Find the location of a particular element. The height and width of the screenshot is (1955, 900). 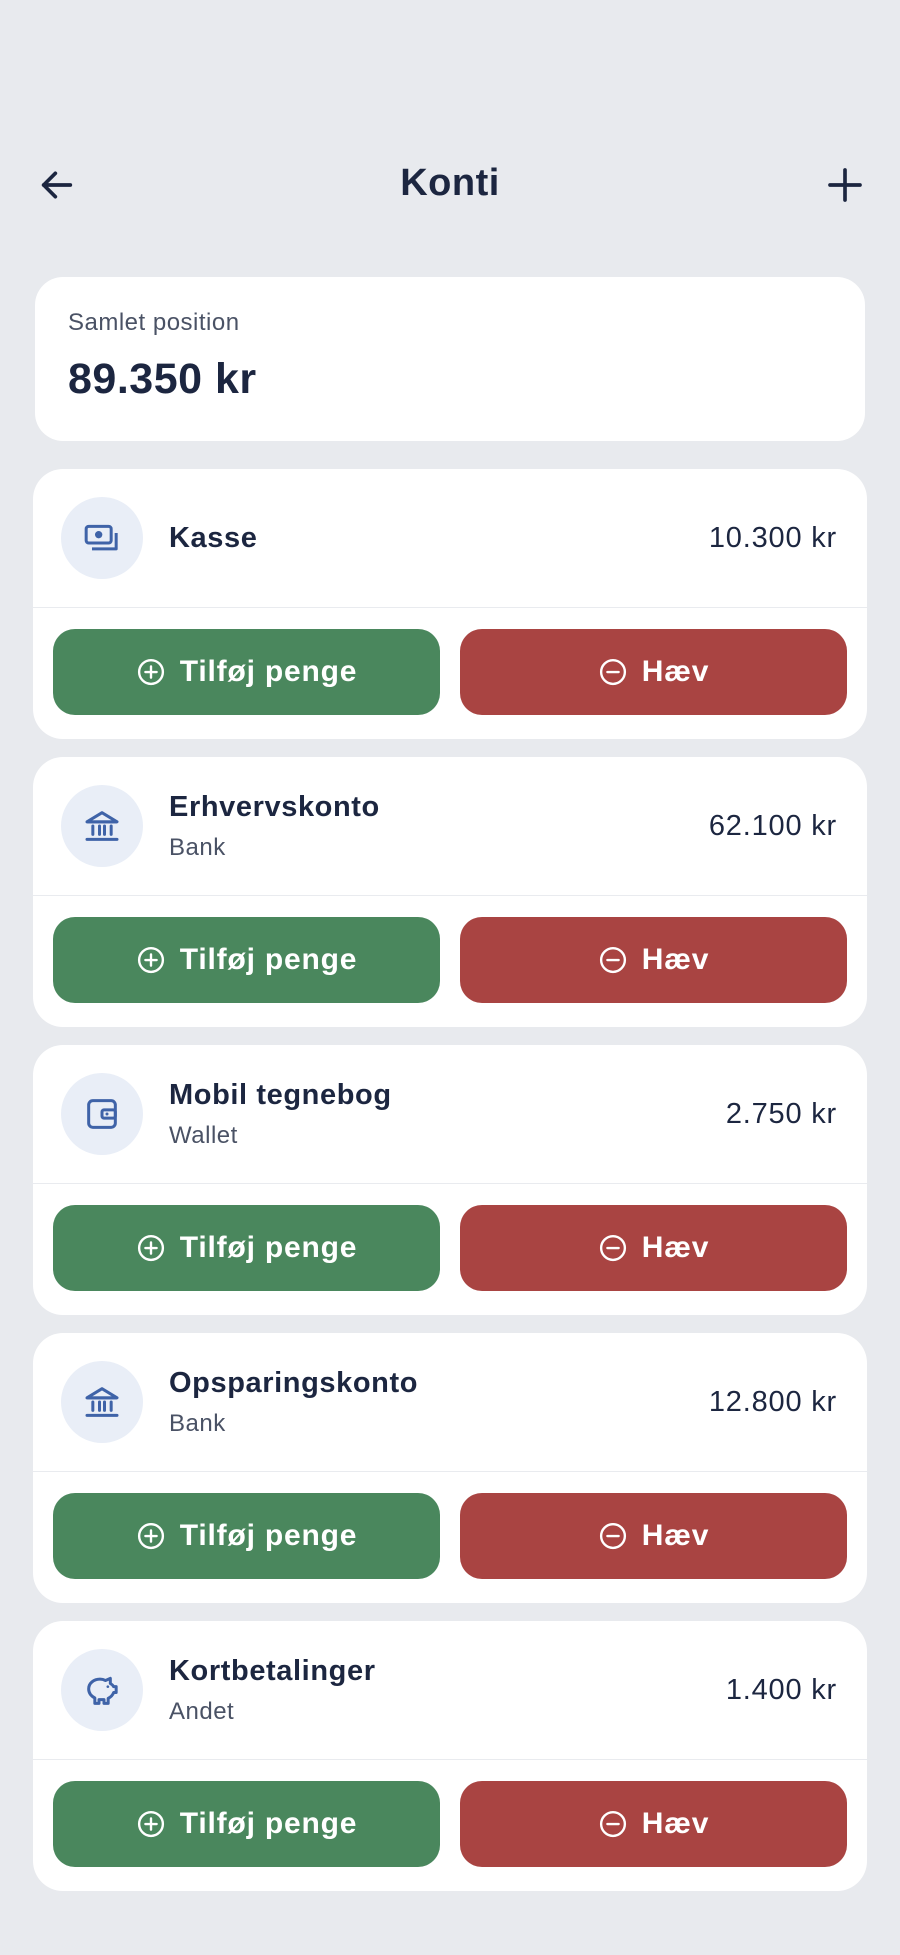

account-type: Wallet is located at coordinates (203, 1135).